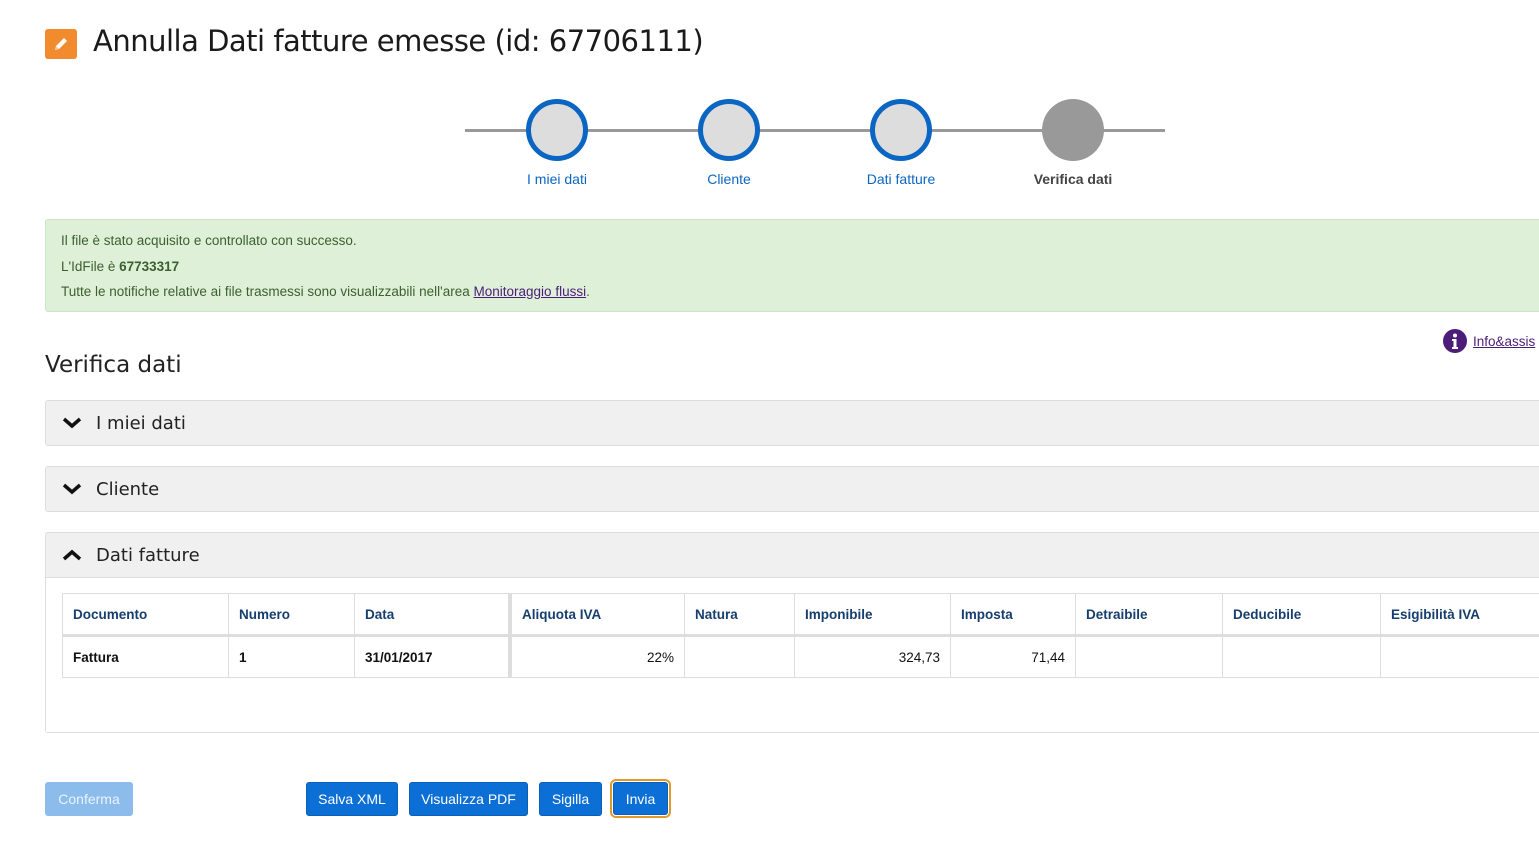  Describe the element at coordinates (432, 656) in the screenshot. I see `cell-data: 31/01/2017` at that location.